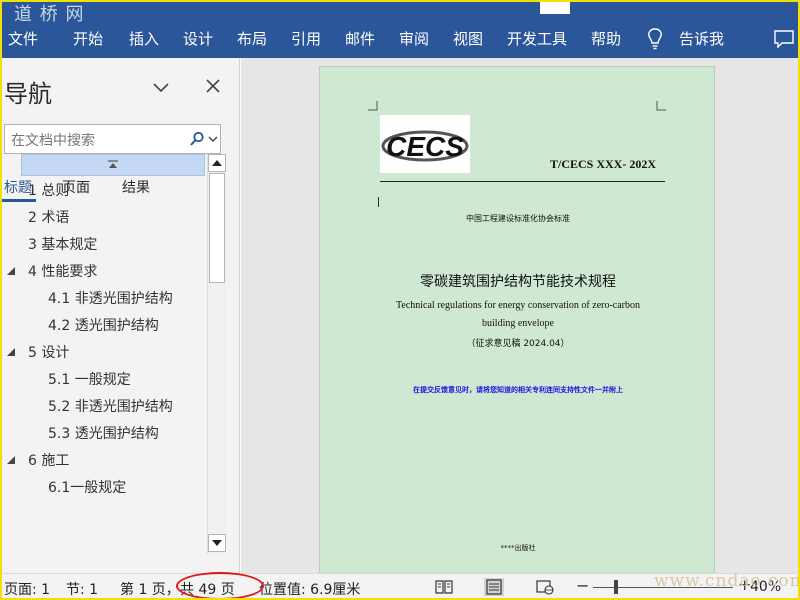 The height and width of the screenshot is (600, 800). Describe the element at coordinates (518, 218) in the screenshot. I see `org-line: 中国工程建设标准化协会标准` at that location.